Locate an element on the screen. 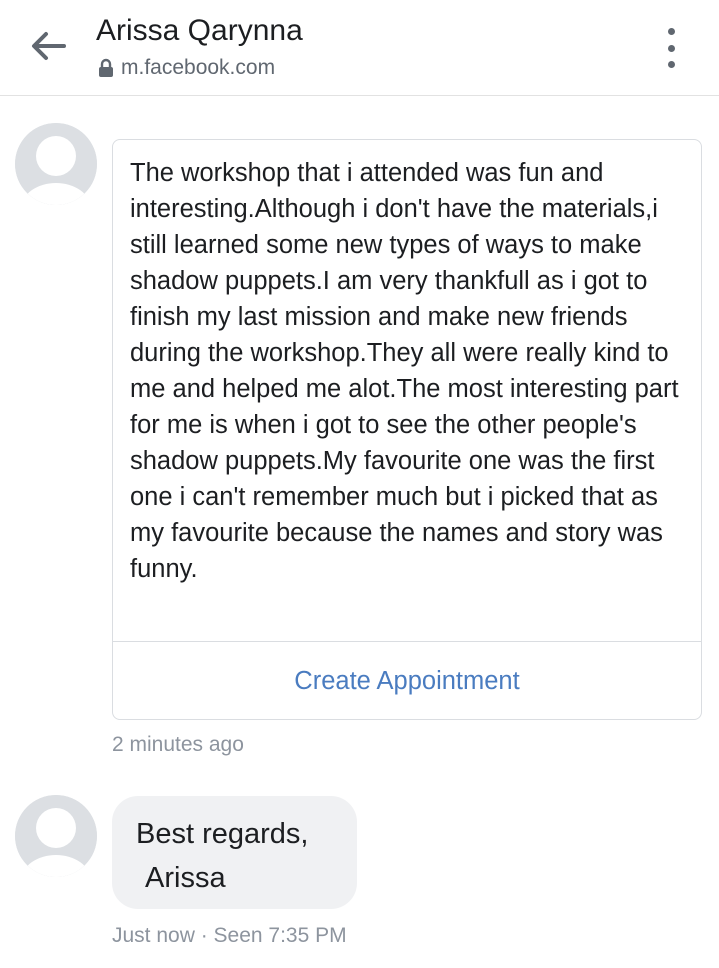 Image resolution: width=719 pixels, height=968 pixels. page-title: Arissa Qarynna is located at coordinates (199, 30).